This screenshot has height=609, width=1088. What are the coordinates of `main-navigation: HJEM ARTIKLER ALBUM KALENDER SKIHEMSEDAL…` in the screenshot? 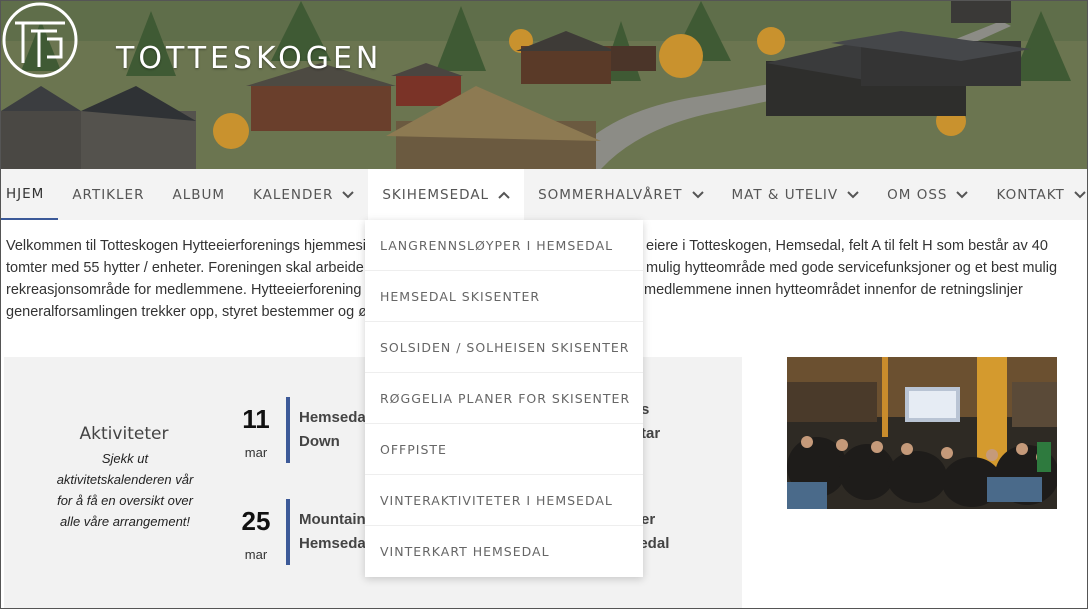 It's located at (544, 194).